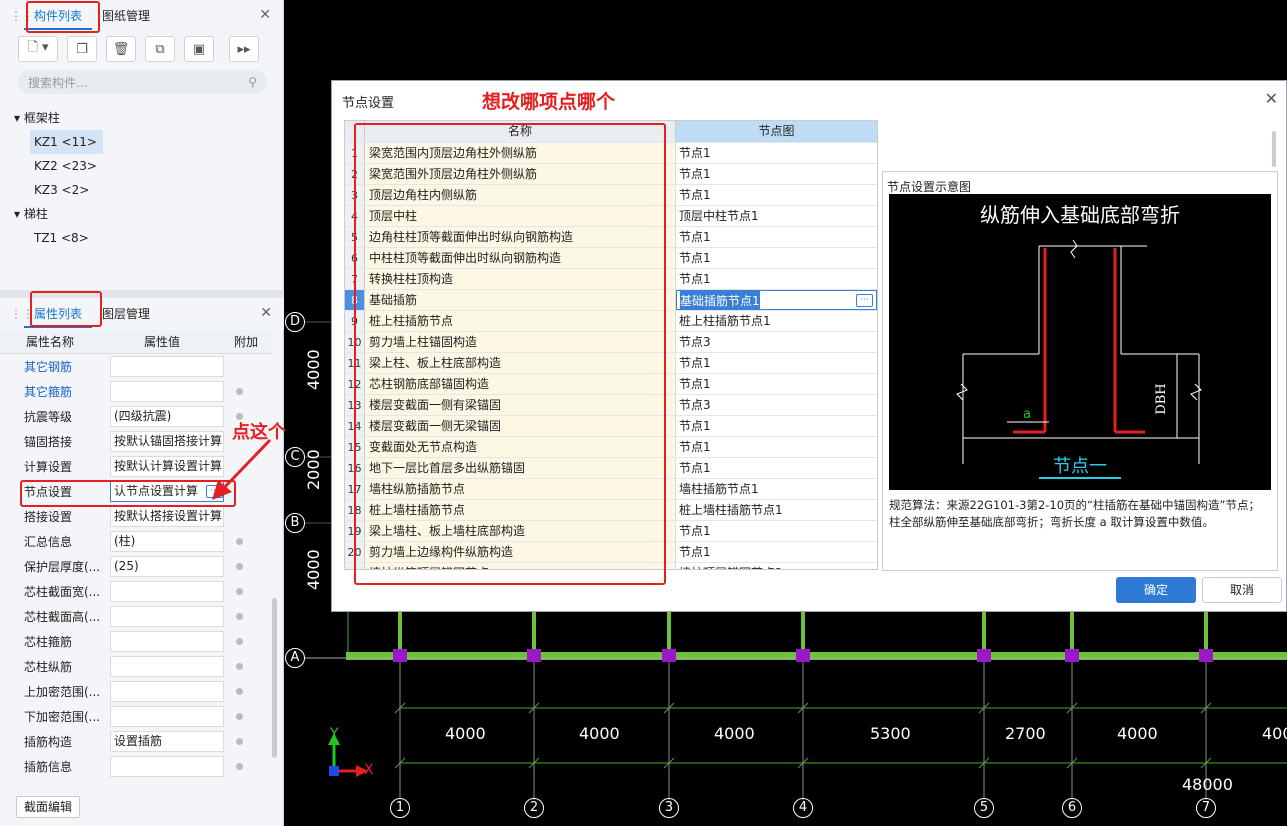 This screenshot has height=826, width=1287. Describe the element at coordinates (244, 49) in the screenshot. I see `more-button: ▸▸` at that location.